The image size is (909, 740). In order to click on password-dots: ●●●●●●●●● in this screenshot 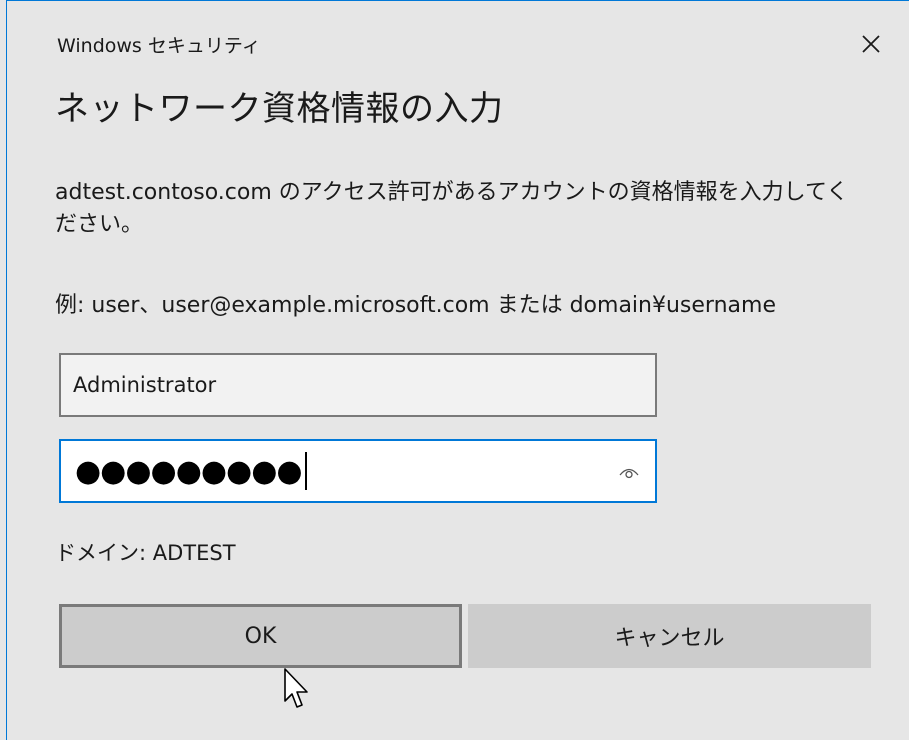, I will do `click(189, 471)`.